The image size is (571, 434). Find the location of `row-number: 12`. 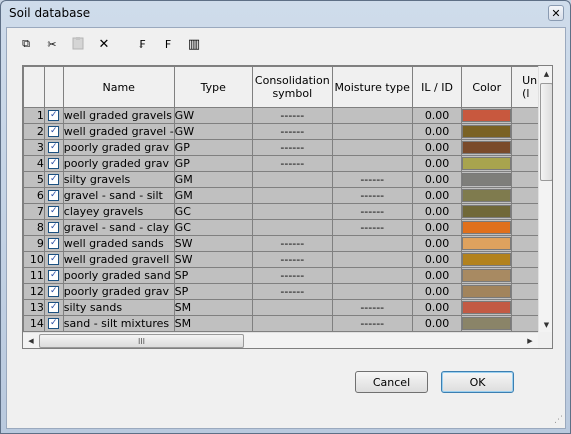

row-number: 12 is located at coordinates (34, 291).